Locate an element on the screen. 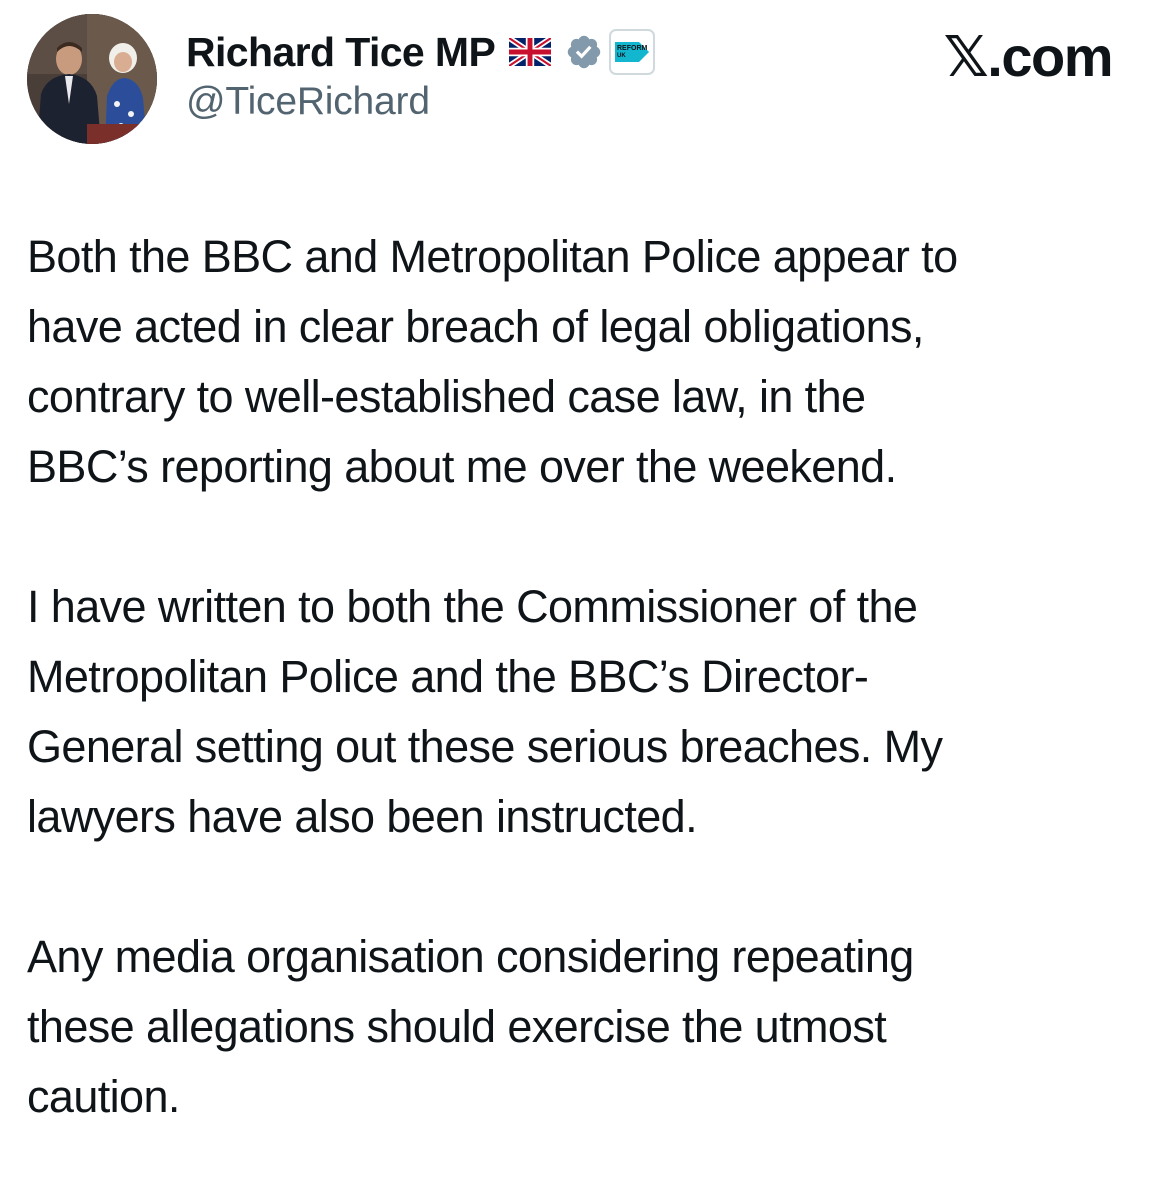 This screenshot has height=1202, width=1170. avatar is located at coordinates (92, 79).